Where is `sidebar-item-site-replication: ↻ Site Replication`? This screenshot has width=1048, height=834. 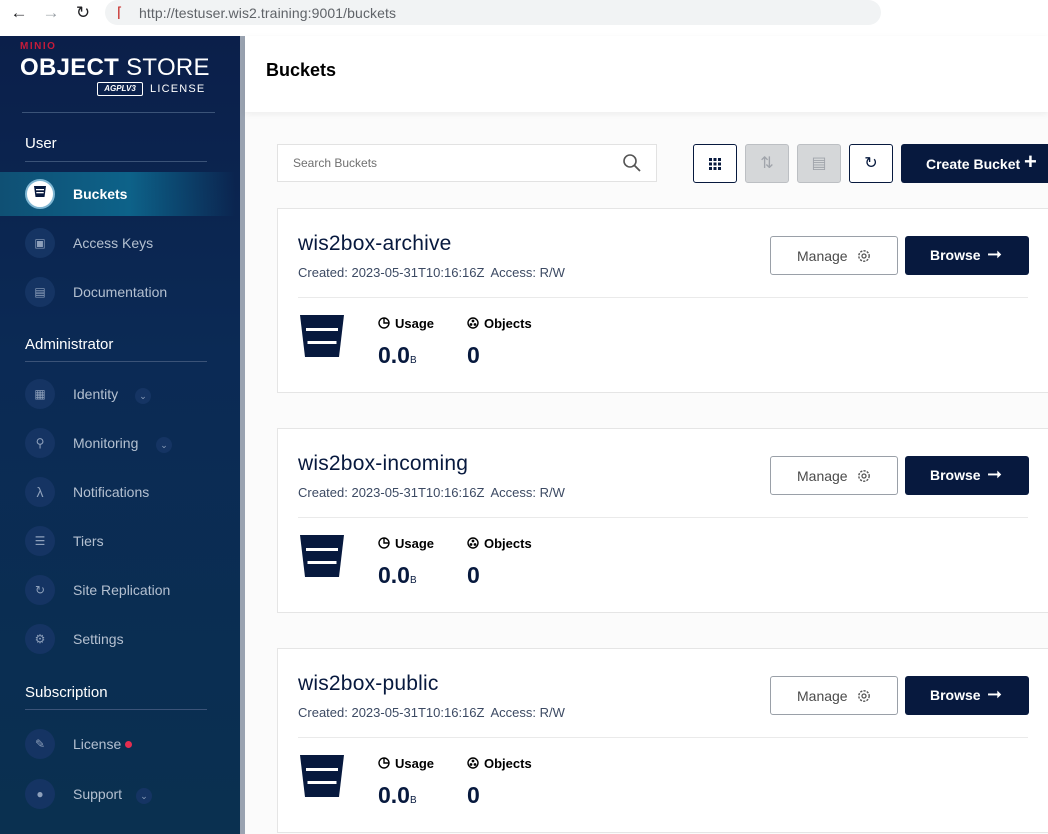
sidebar-item-site-replication: ↻ Site Replication is located at coordinates (117, 590).